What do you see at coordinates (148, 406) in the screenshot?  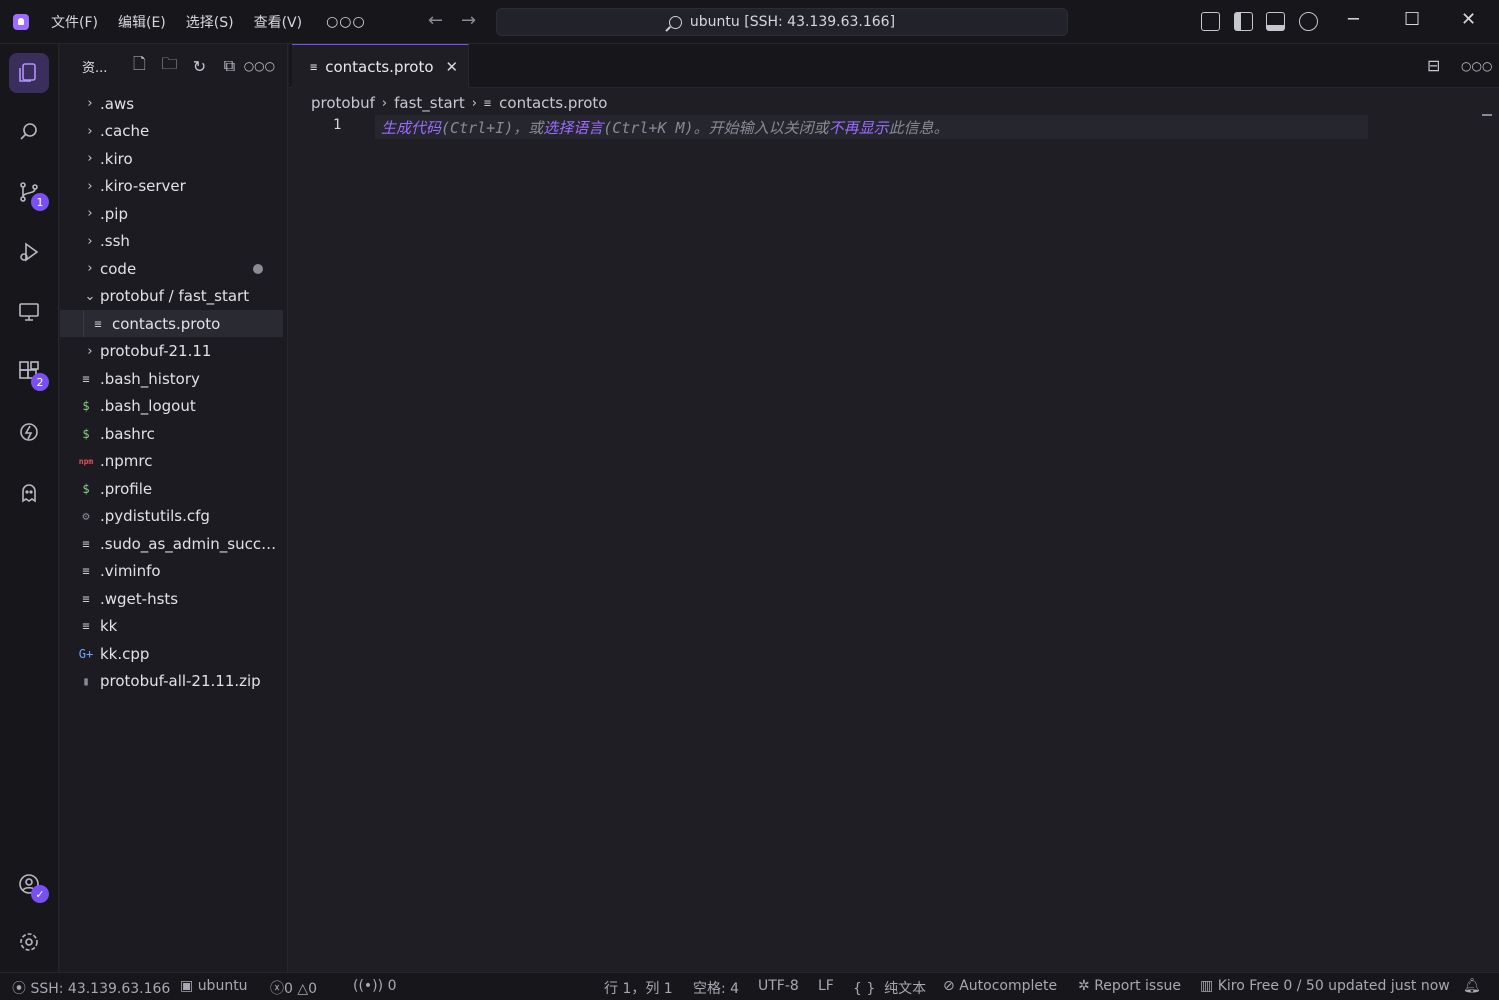 I see `tree-item-label: .bash_logout` at bounding box center [148, 406].